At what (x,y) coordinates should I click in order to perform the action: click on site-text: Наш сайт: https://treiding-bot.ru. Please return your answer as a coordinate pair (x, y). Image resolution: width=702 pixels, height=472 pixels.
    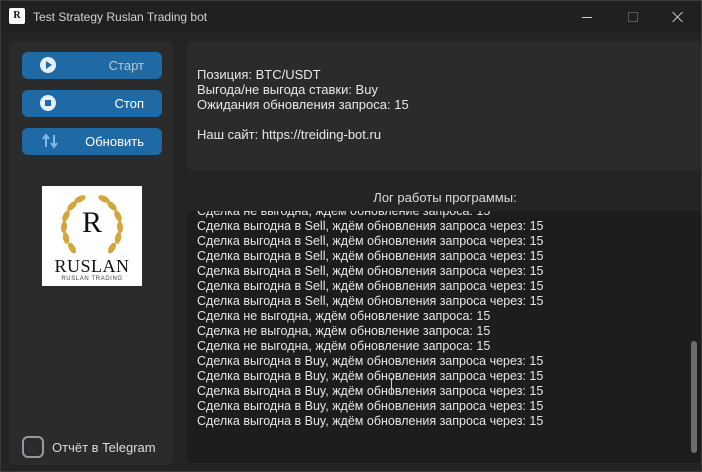
    Looking at the image, I should click on (289, 134).